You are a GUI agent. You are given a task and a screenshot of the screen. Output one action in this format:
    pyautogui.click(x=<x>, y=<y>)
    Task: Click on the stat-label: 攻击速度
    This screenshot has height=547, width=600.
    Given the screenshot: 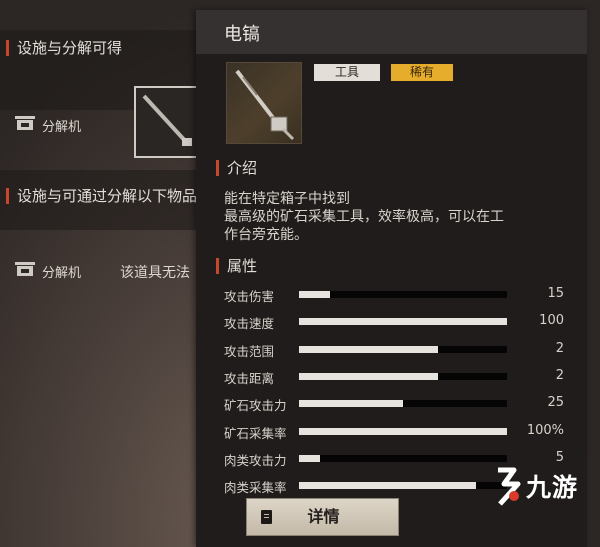 What is the action you would take?
    pyautogui.click(x=249, y=324)
    